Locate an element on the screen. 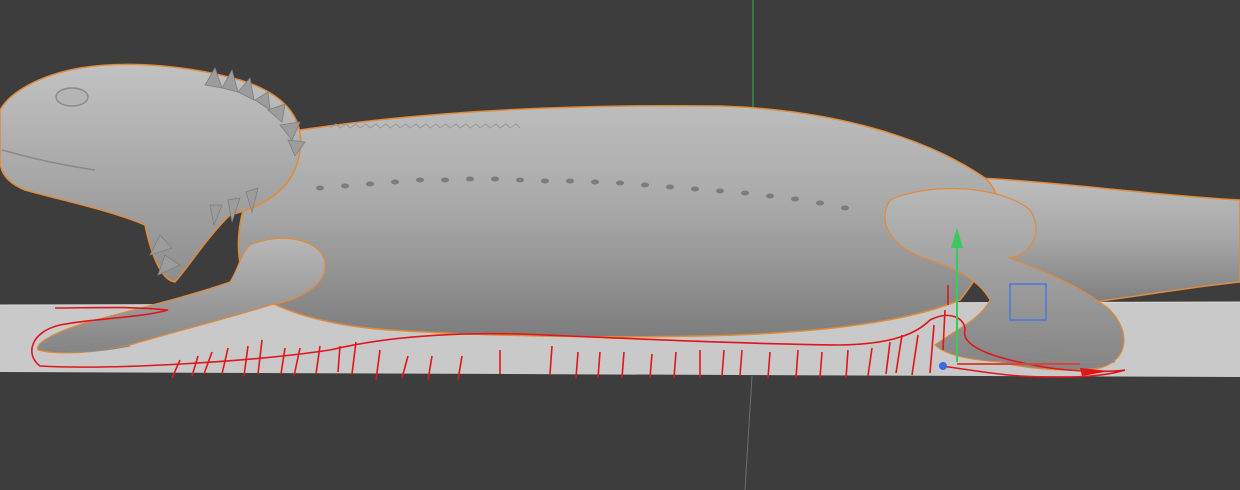 The width and height of the screenshot is (1240, 490). lizard-eye is located at coordinates (72, 97).